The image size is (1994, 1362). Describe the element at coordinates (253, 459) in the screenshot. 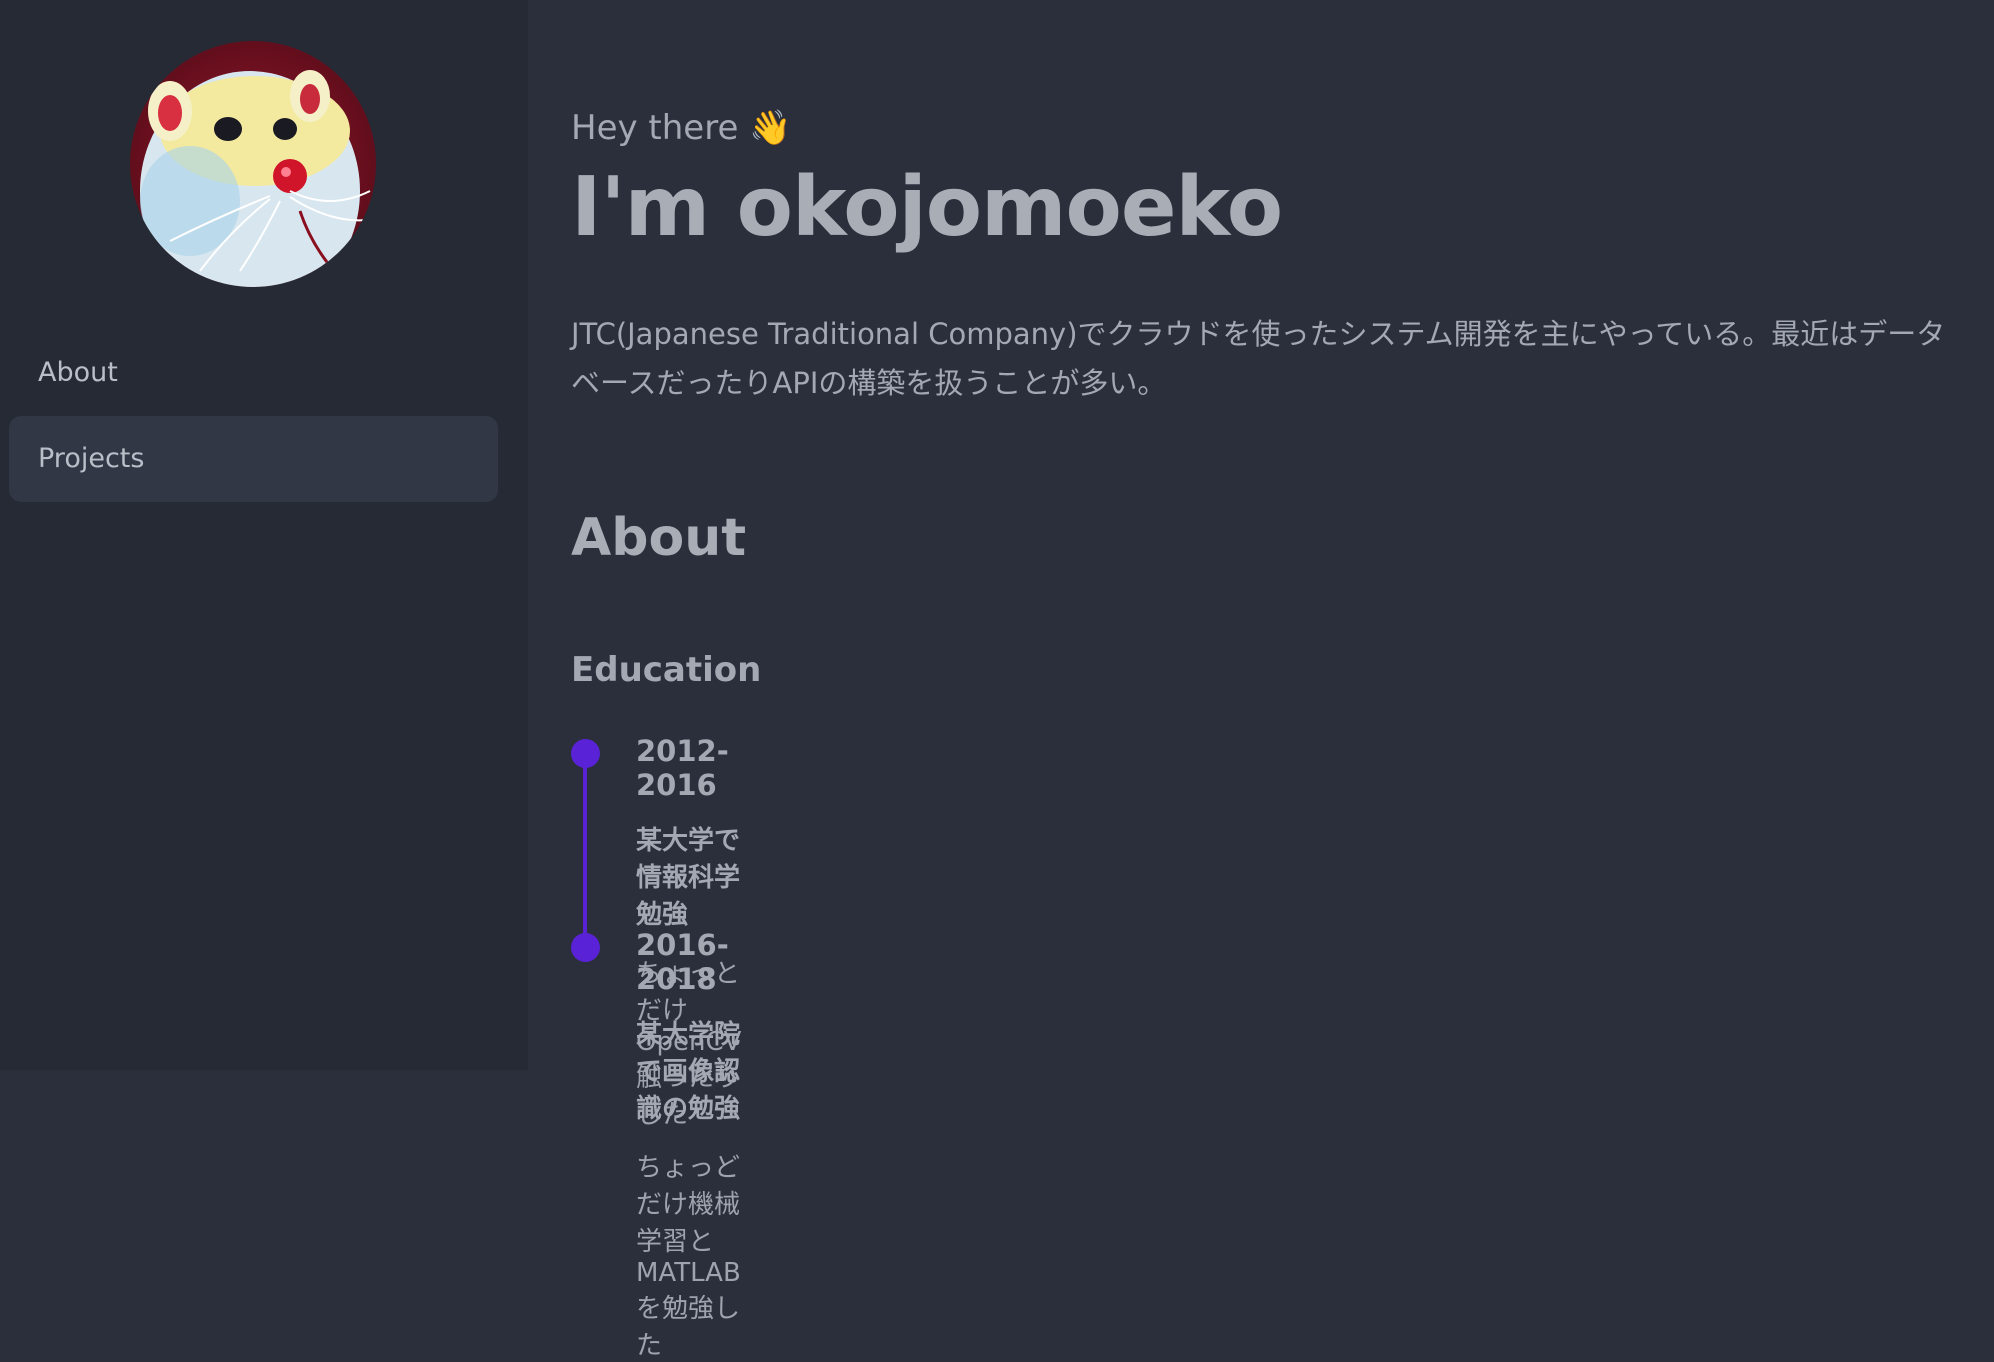

I see `sidebar-item-projects: Projects` at that location.